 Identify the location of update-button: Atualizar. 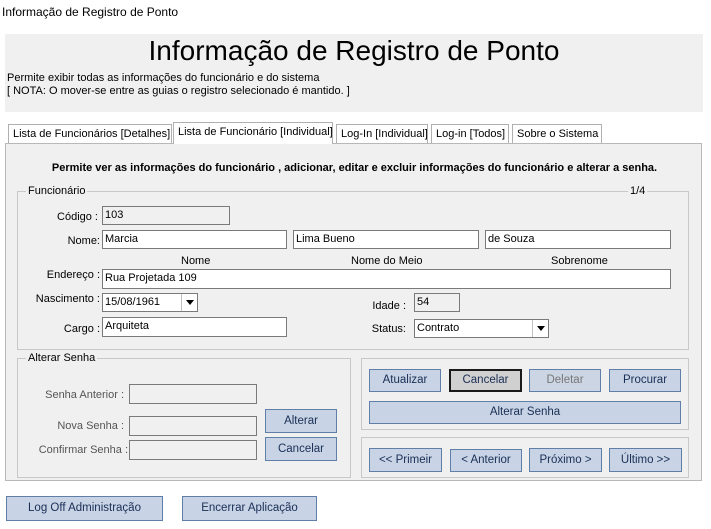
(405, 380).